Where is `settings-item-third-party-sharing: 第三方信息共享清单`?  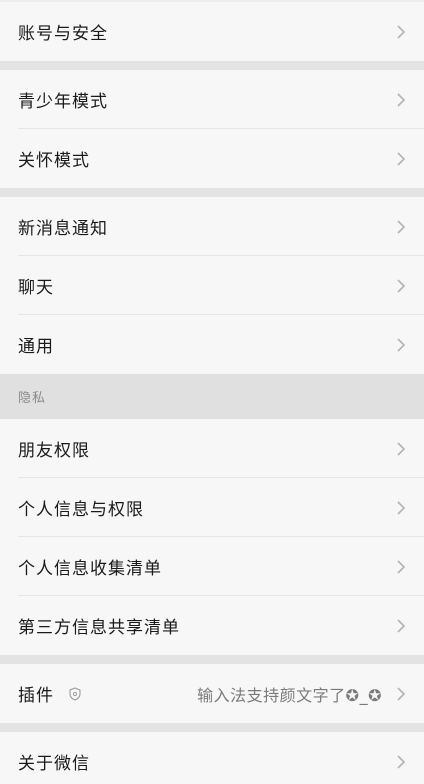 settings-item-third-party-sharing: 第三方信息共享清单 is located at coordinates (212, 625).